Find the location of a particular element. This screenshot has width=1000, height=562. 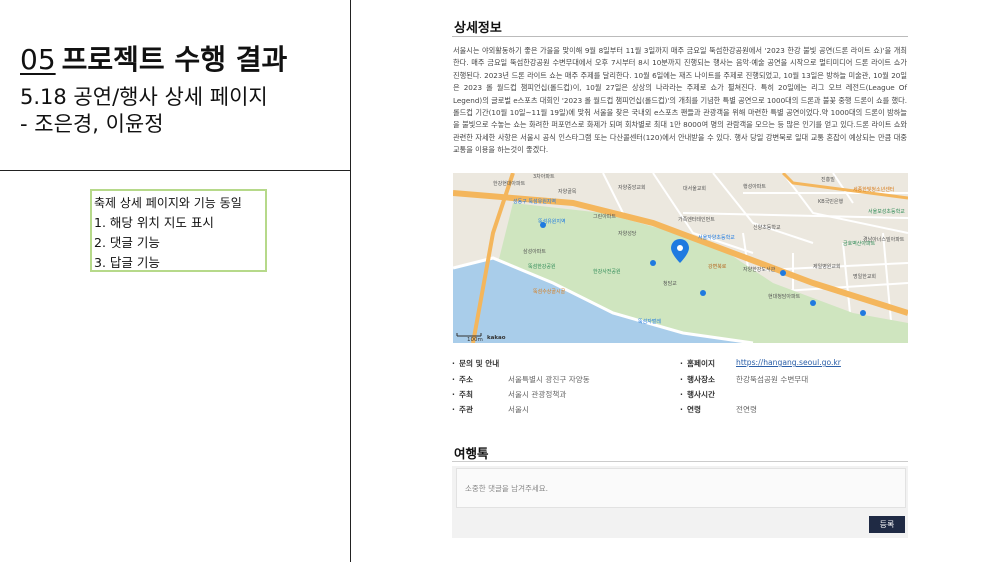

comment-input: 소중한 댓글을 남겨주세요. is located at coordinates (681, 488).